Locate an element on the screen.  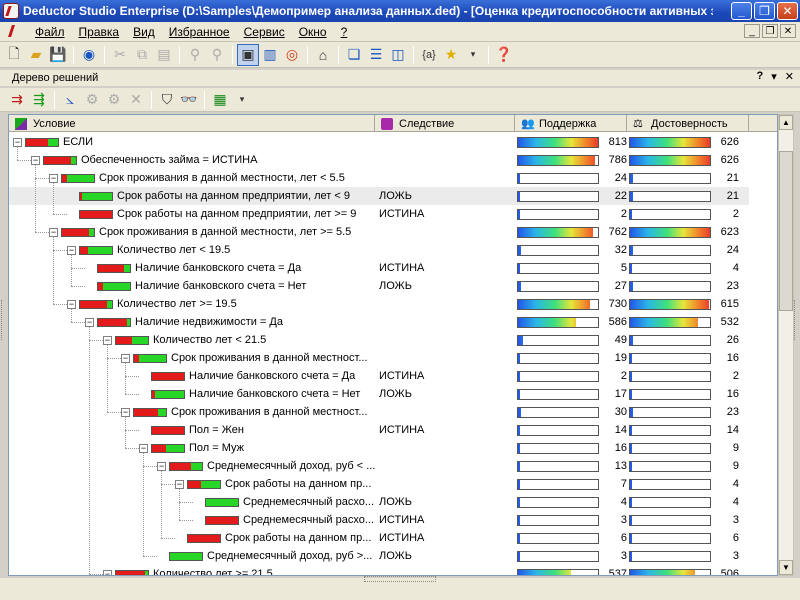
menu-help: ? is located at coordinates (344, 32).